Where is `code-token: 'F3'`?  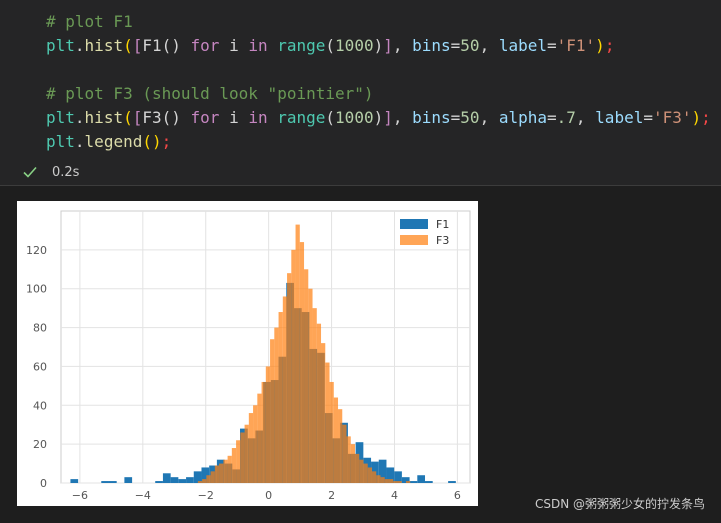
code-token: 'F3' is located at coordinates (672, 117).